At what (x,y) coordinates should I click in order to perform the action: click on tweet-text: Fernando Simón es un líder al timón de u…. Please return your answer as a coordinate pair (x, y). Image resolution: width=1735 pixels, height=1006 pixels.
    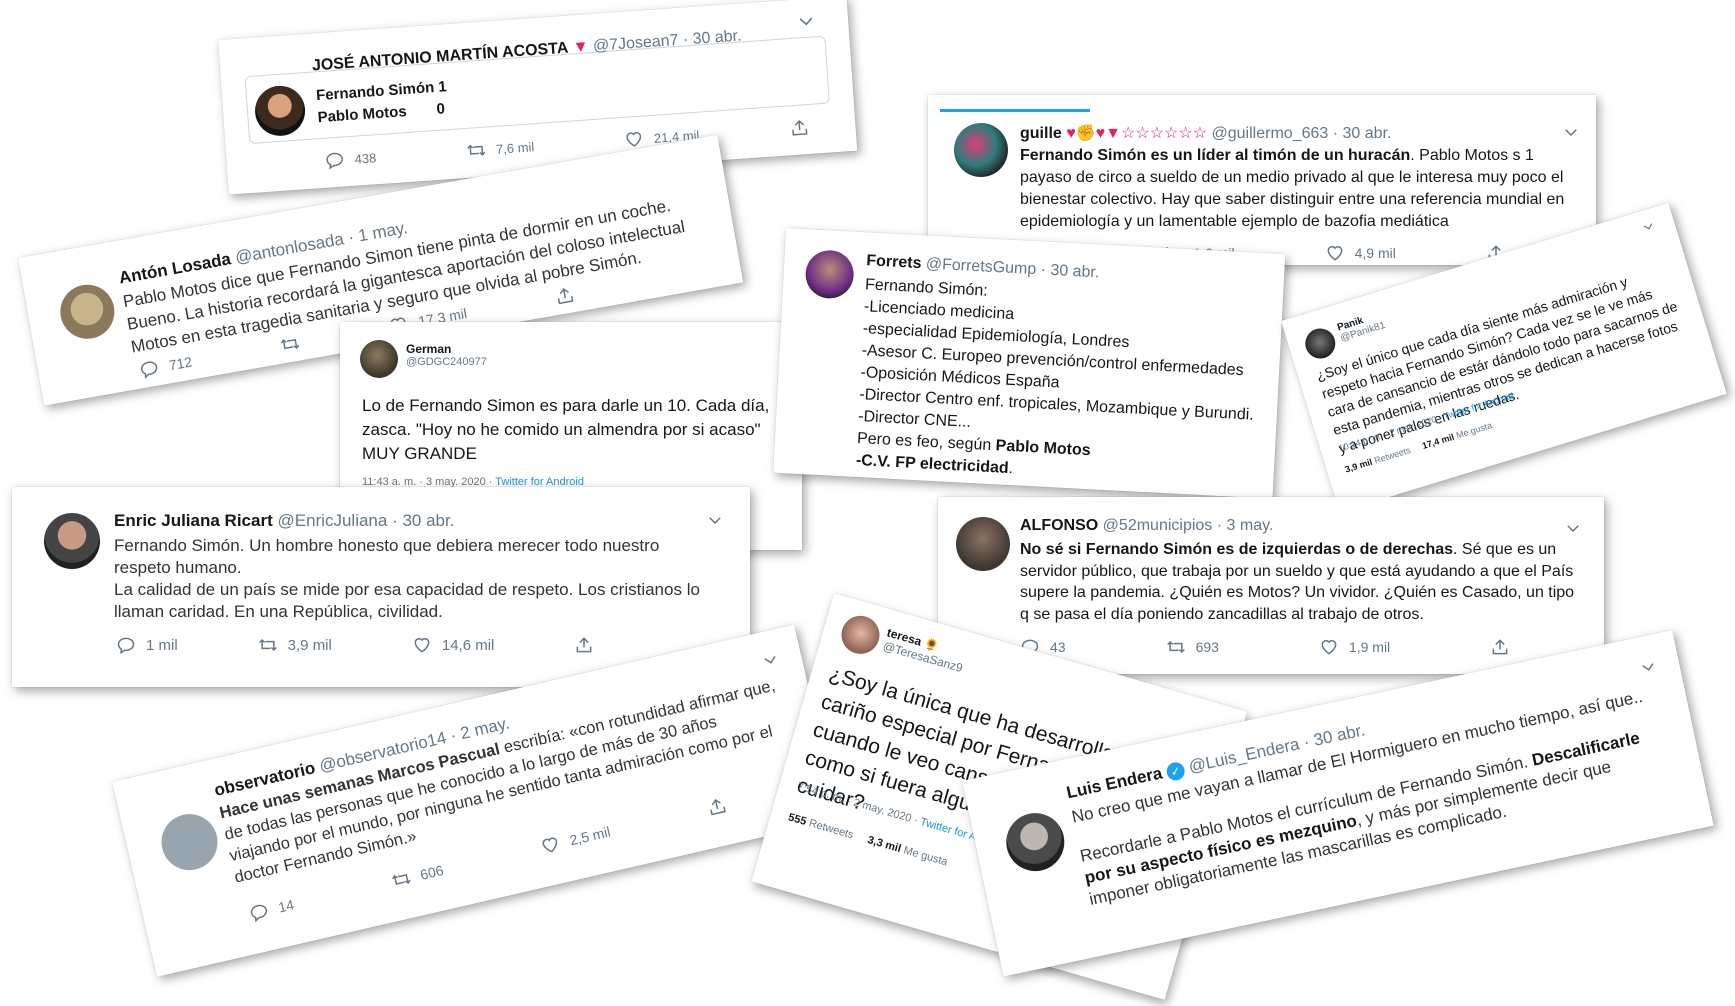
    Looking at the image, I should click on (1292, 188).